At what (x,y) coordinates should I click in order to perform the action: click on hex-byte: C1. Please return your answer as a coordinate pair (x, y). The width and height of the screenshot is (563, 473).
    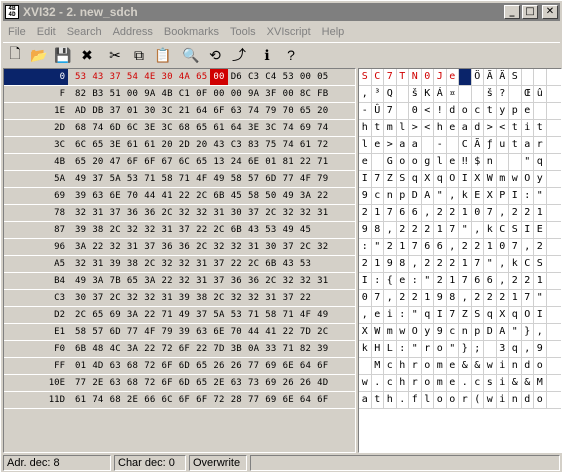
    Looking at the image, I should click on (184, 94).